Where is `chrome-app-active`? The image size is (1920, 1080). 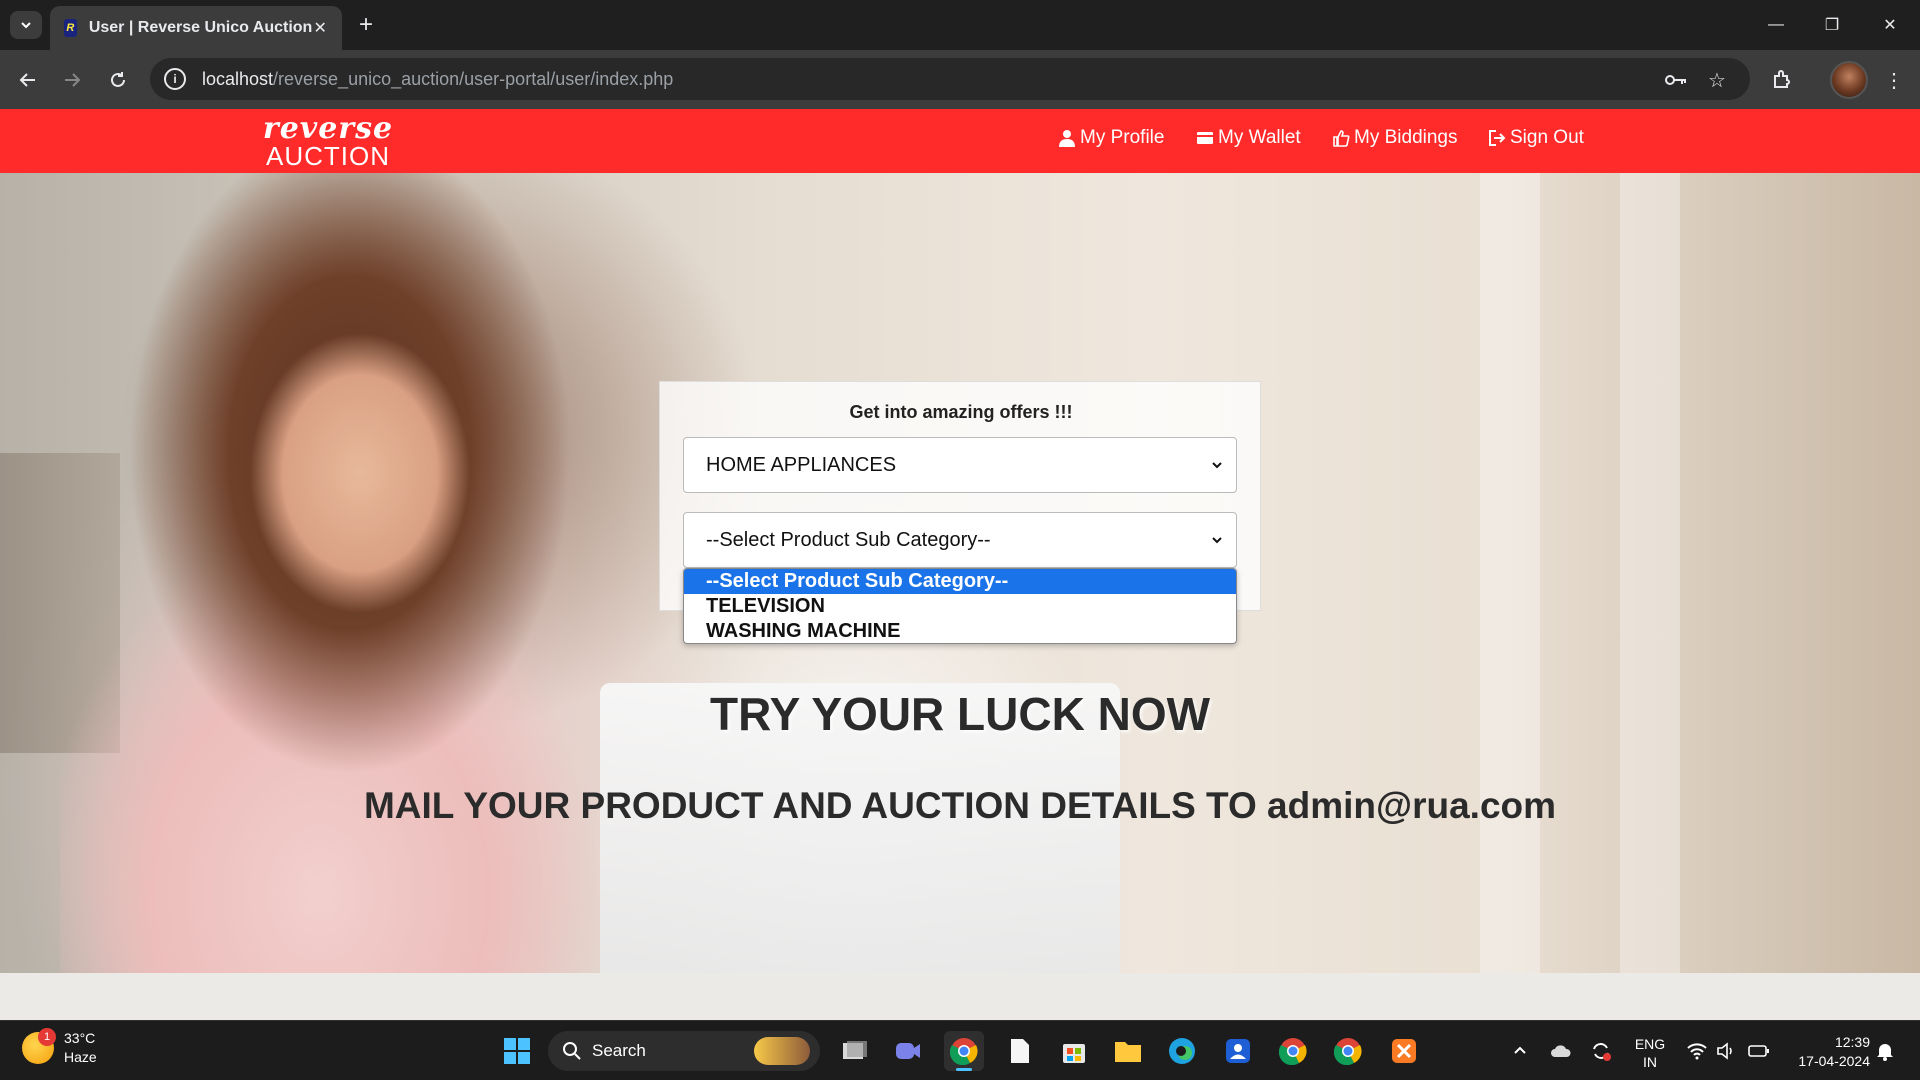
chrome-app-active is located at coordinates (964, 1051).